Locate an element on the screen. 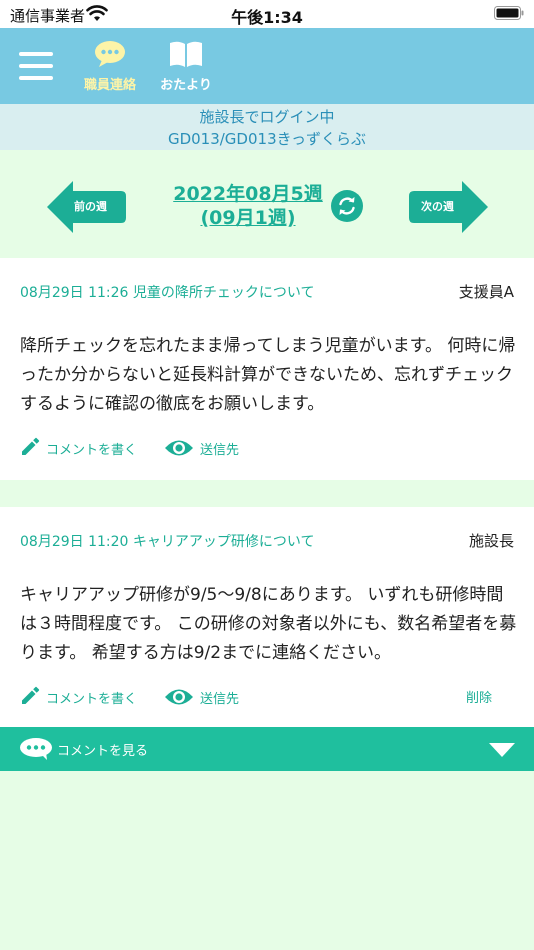 This screenshot has height=950, width=534. clock: 午後1:34 is located at coordinates (267, 17).